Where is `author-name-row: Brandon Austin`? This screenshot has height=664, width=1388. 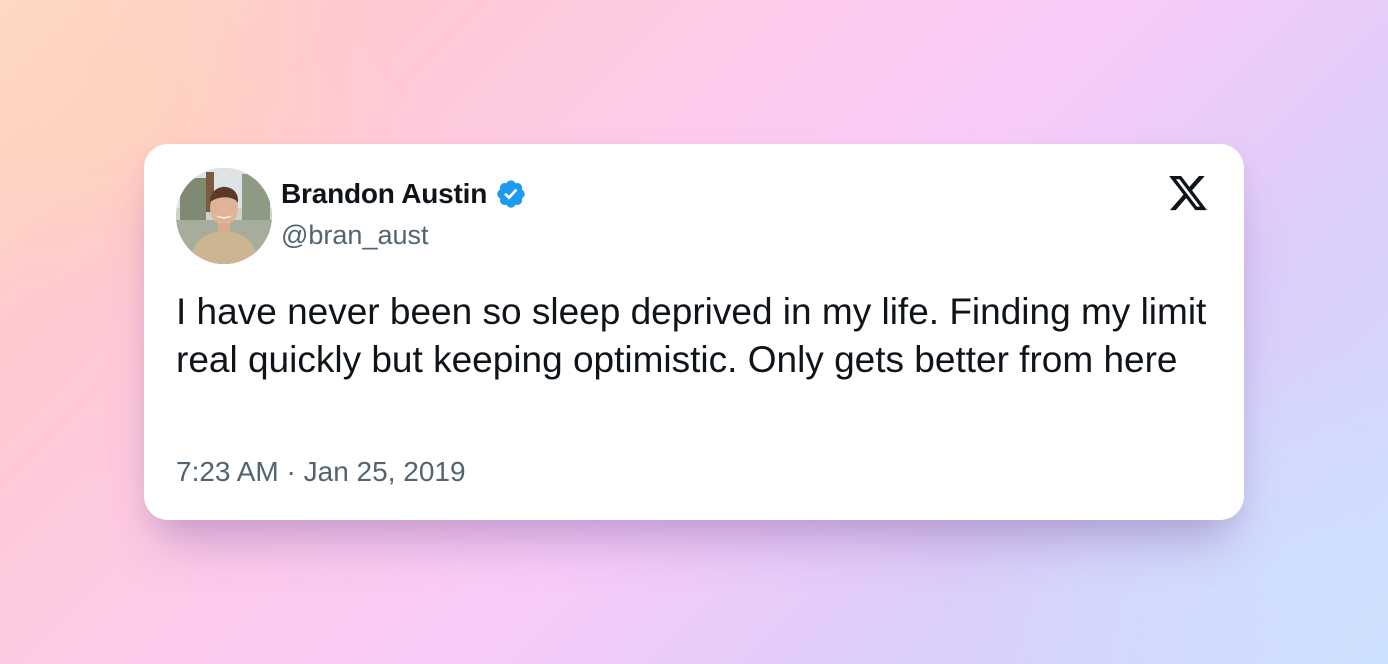 author-name-row: Brandon Austin is located at coordinates (404, 194).